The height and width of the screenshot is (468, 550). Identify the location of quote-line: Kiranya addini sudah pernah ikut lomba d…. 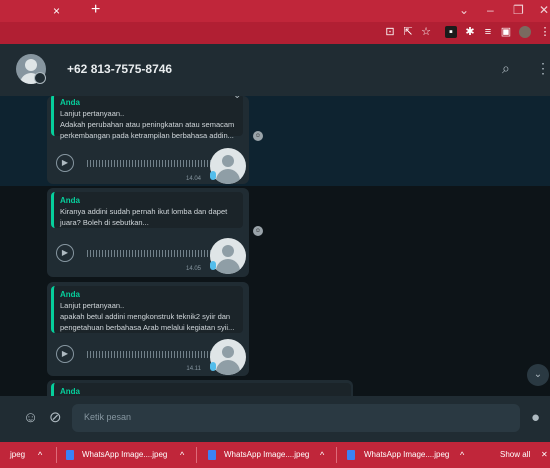
(144, 211).